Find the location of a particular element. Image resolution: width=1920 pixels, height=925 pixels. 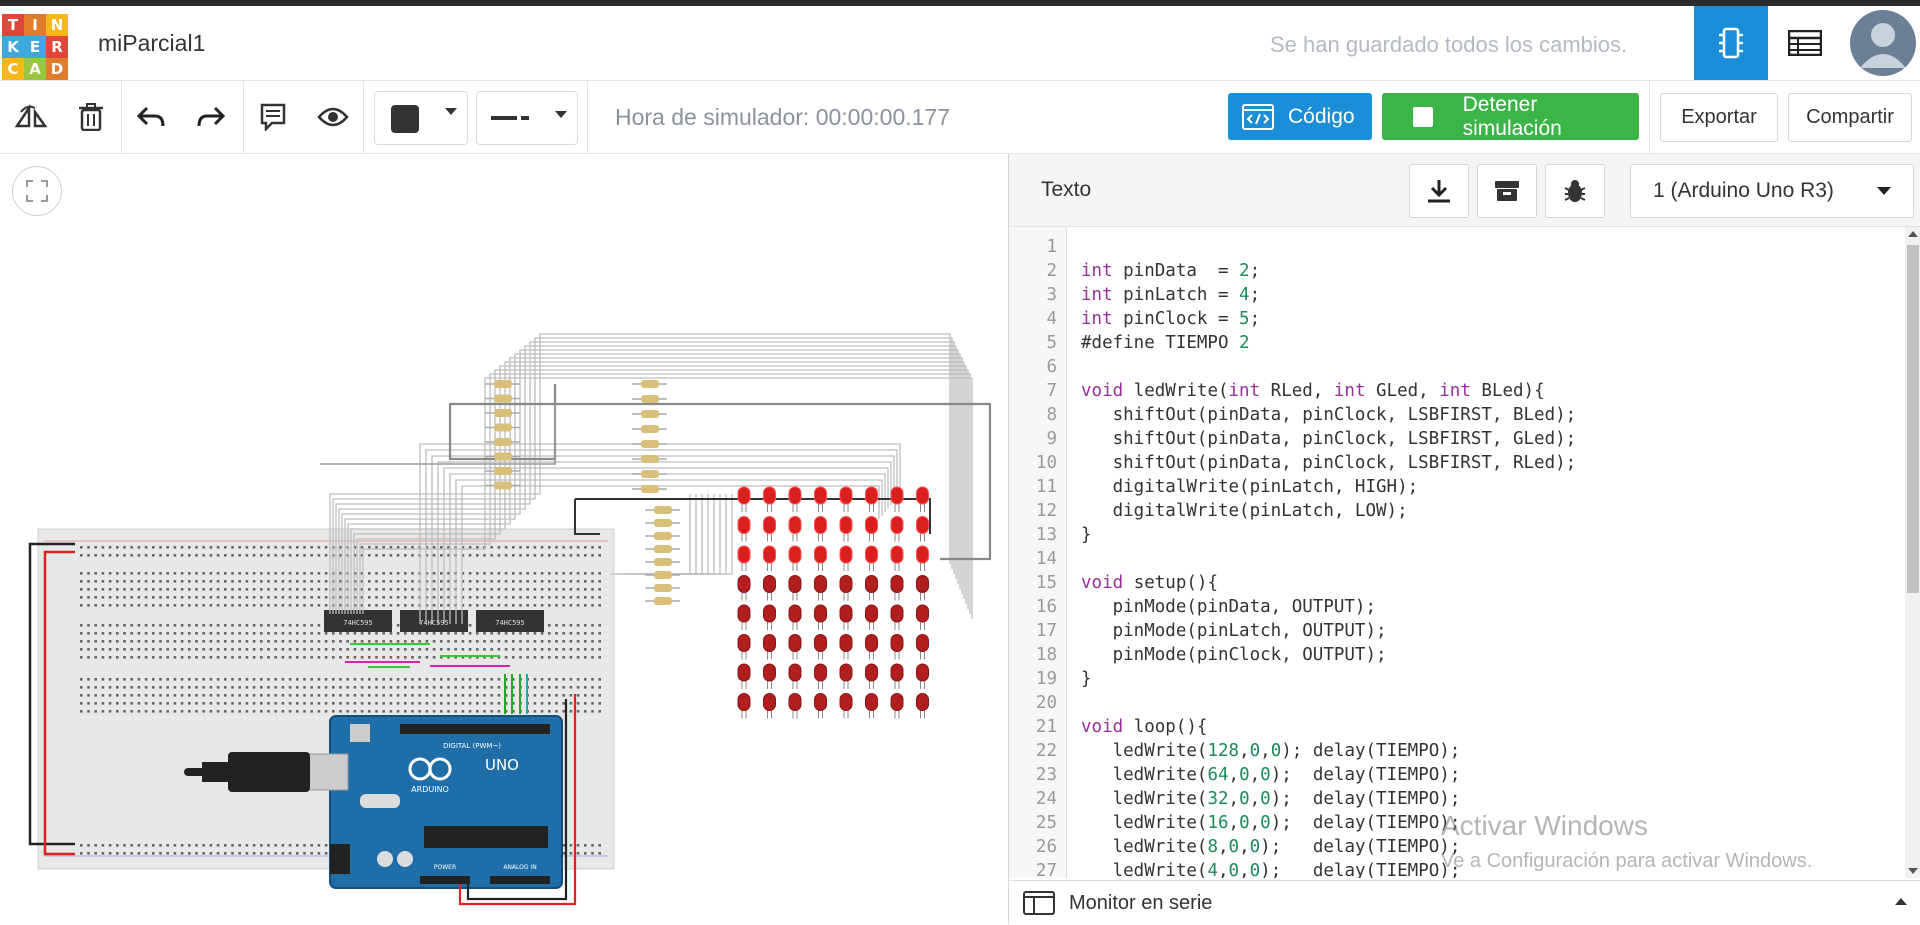

tinkercad-logo: TINKERCAD is located at coordinates (35, 47).